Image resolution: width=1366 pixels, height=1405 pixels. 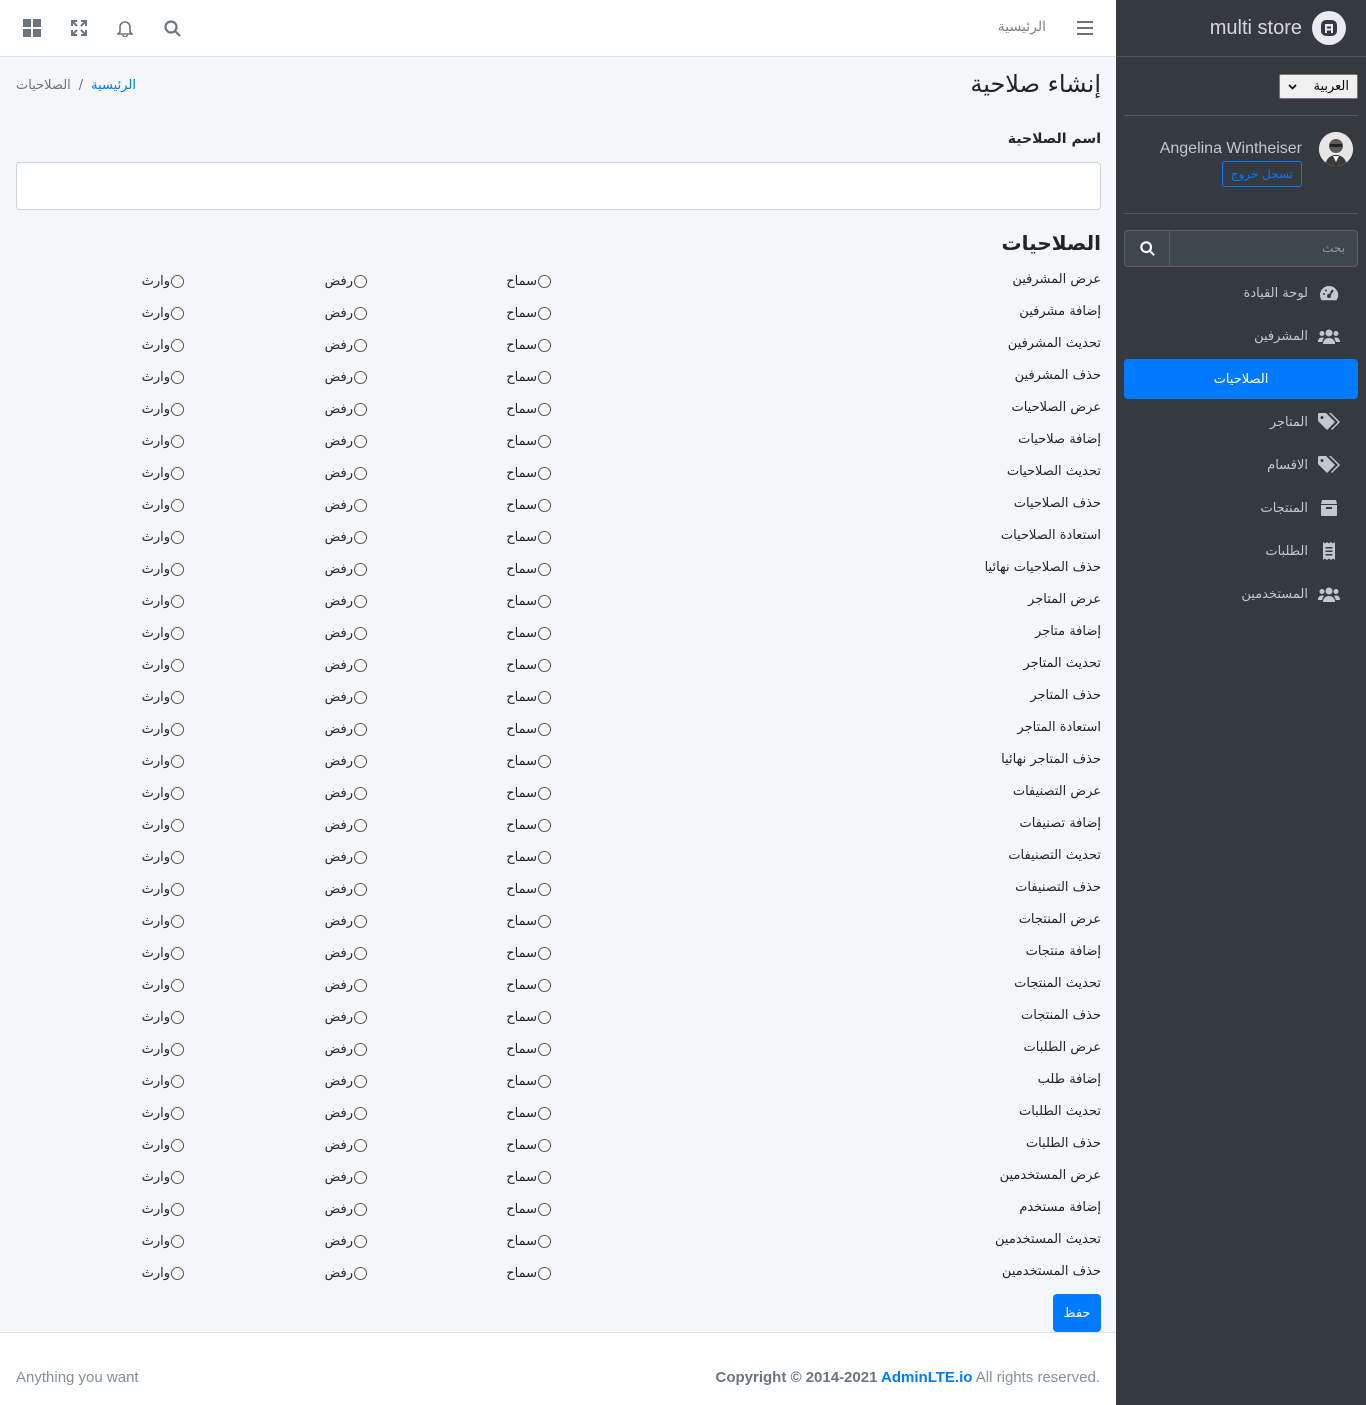 What do you see at coordinates (1146, 248) in the screenshot?
I see `sidebar-search-button` at bounding box center [1146, 248].